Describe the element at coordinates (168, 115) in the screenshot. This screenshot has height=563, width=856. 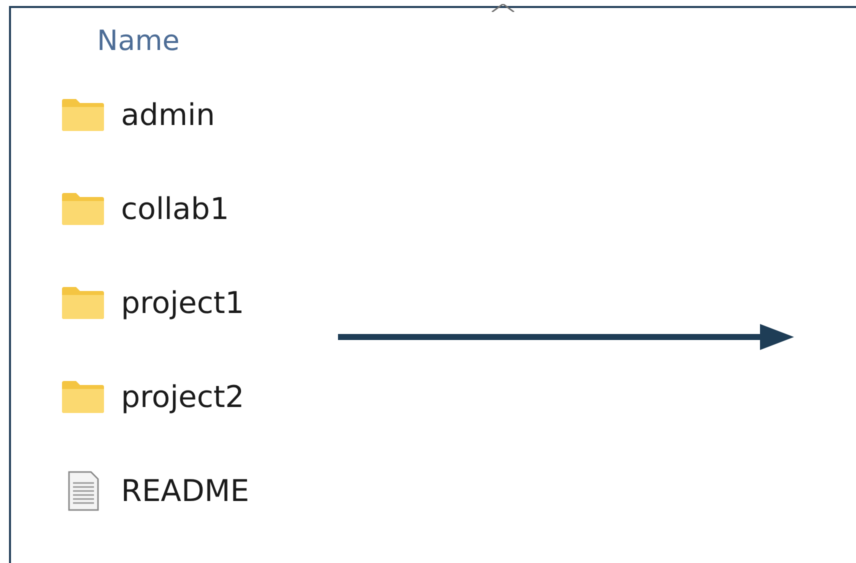
I see `file-name: admin` at that location.